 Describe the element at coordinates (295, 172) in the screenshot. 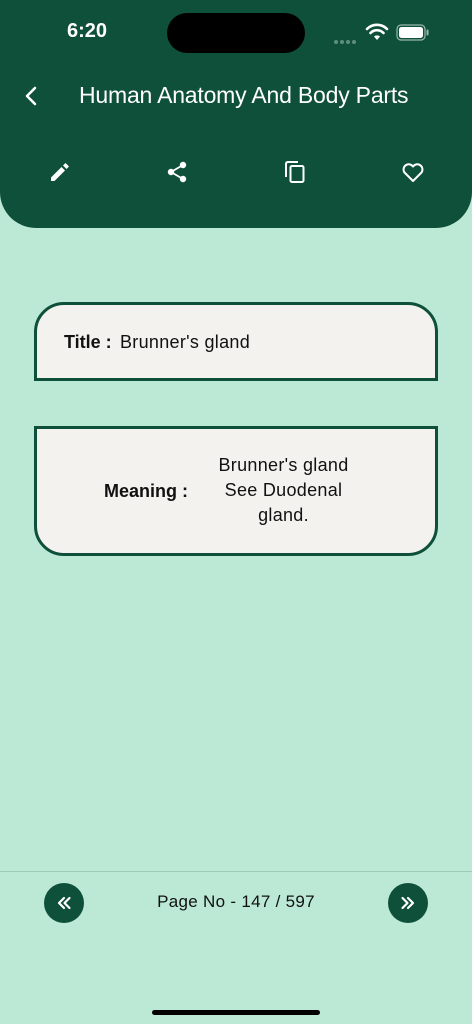

I see `copy-icon` at that location.